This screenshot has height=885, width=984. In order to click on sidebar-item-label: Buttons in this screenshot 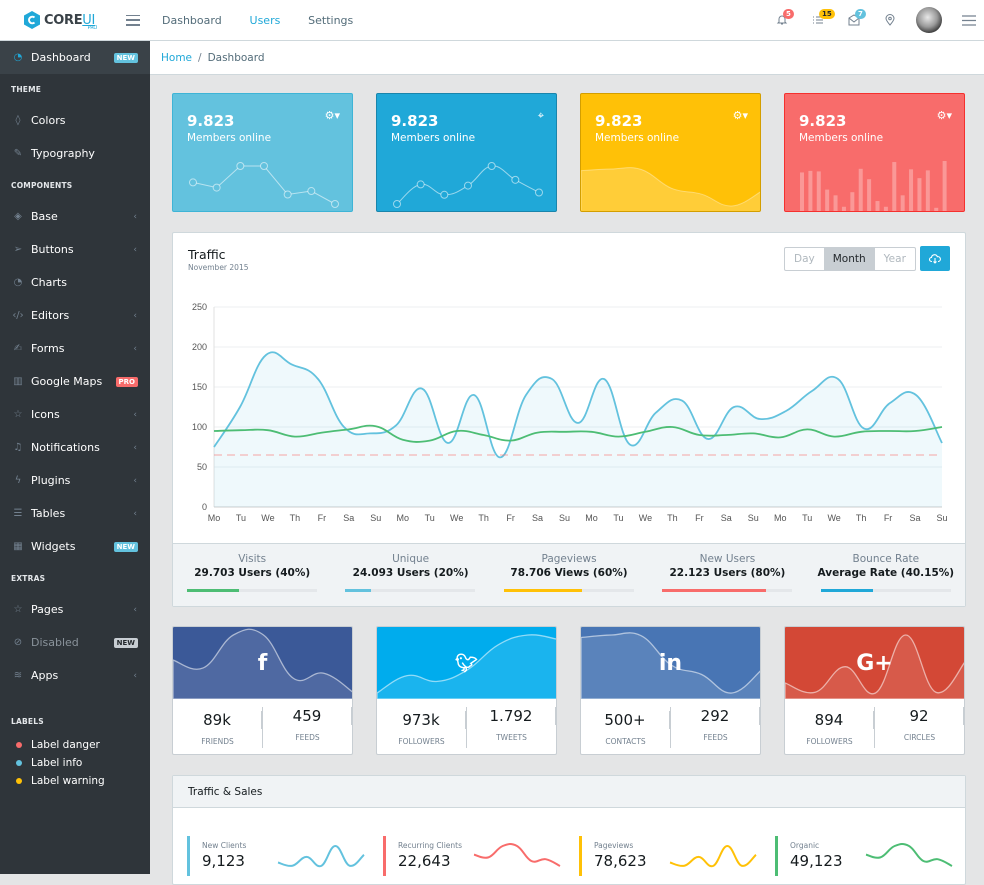, I will do `click(52, 249)`.